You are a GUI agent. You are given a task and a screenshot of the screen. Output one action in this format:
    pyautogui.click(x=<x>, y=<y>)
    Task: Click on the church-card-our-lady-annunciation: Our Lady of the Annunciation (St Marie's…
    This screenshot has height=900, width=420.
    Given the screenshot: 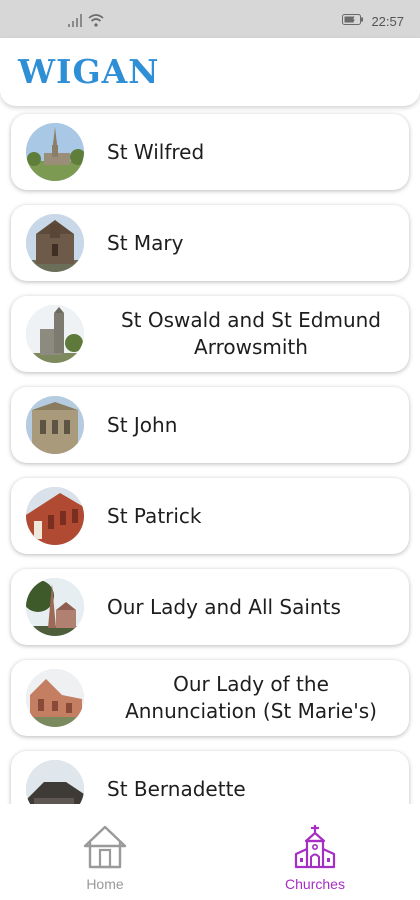 What is the action you would take?
    pyautogui.click(x=210, y=698)
    